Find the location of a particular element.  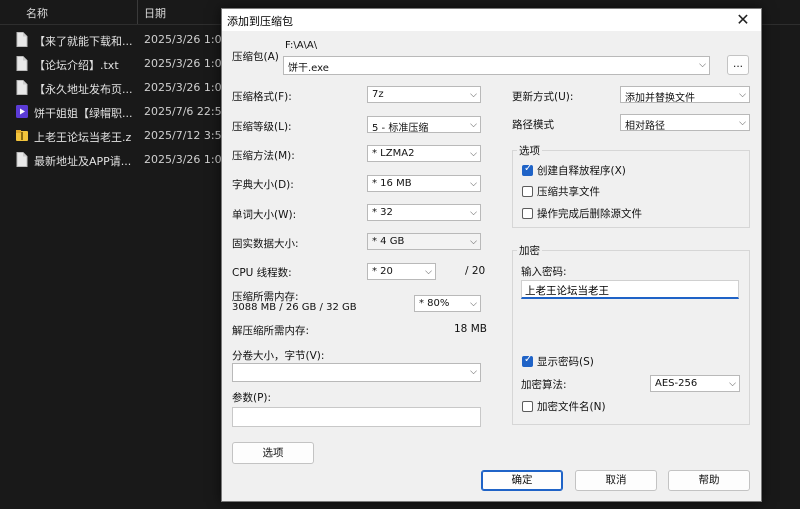

help-button: 帮助 is located at coordinates (709, 480).